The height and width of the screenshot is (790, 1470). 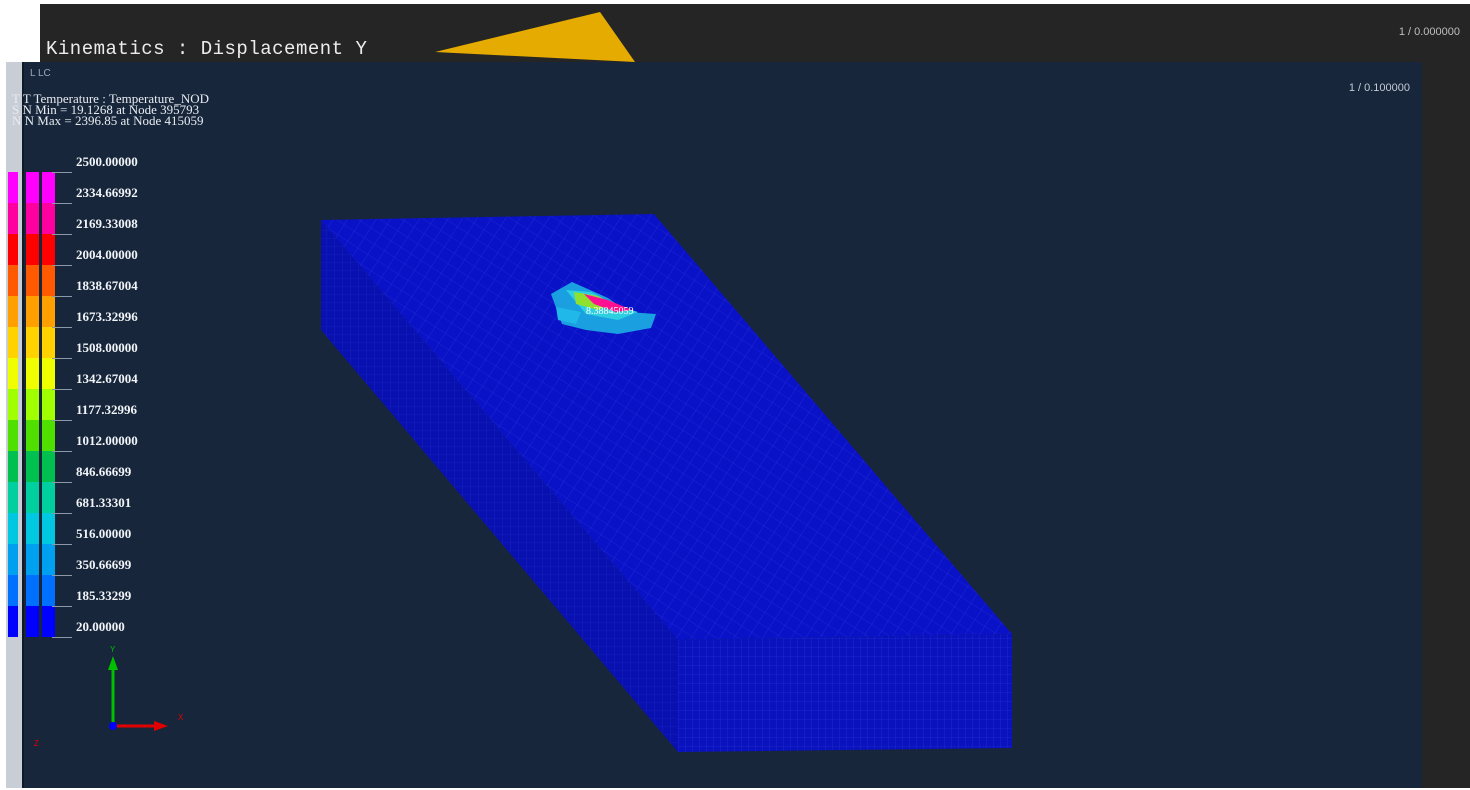 I want to click on legend-value: 846.66699, so click(x=104, y=471).